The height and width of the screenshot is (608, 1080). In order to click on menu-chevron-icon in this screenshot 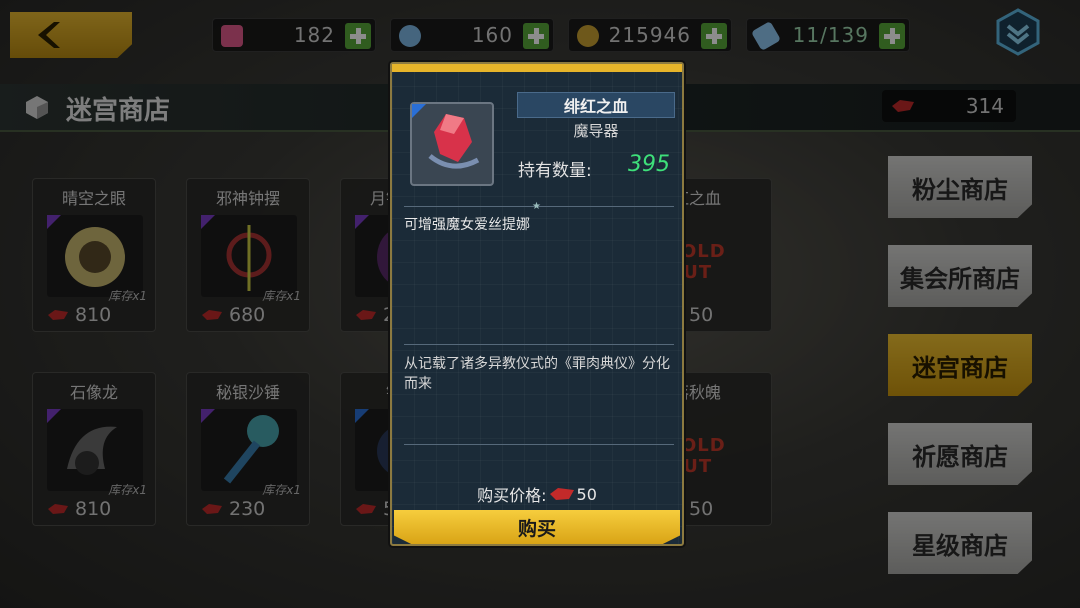, I will do `click(1018, 32)`.